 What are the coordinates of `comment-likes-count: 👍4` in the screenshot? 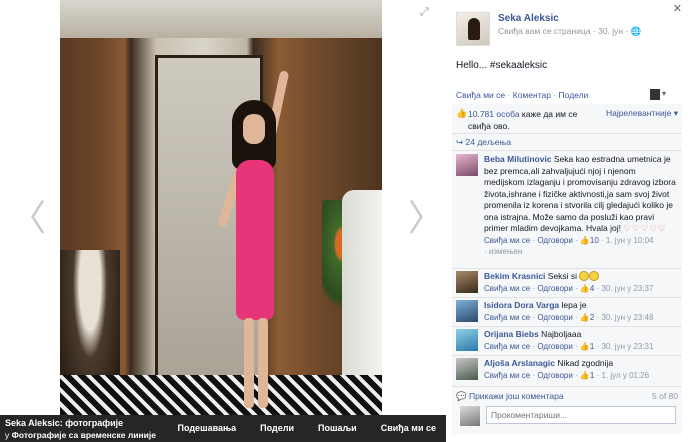 It's located at (587, 288).